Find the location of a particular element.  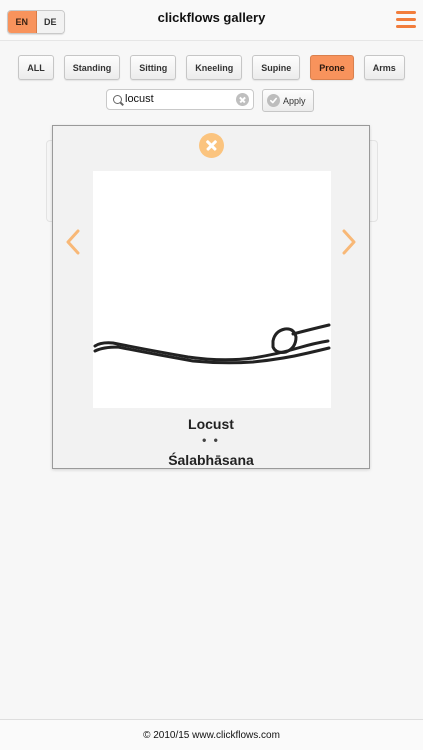

apply-button: Apply is located at coordinates (288, 100).